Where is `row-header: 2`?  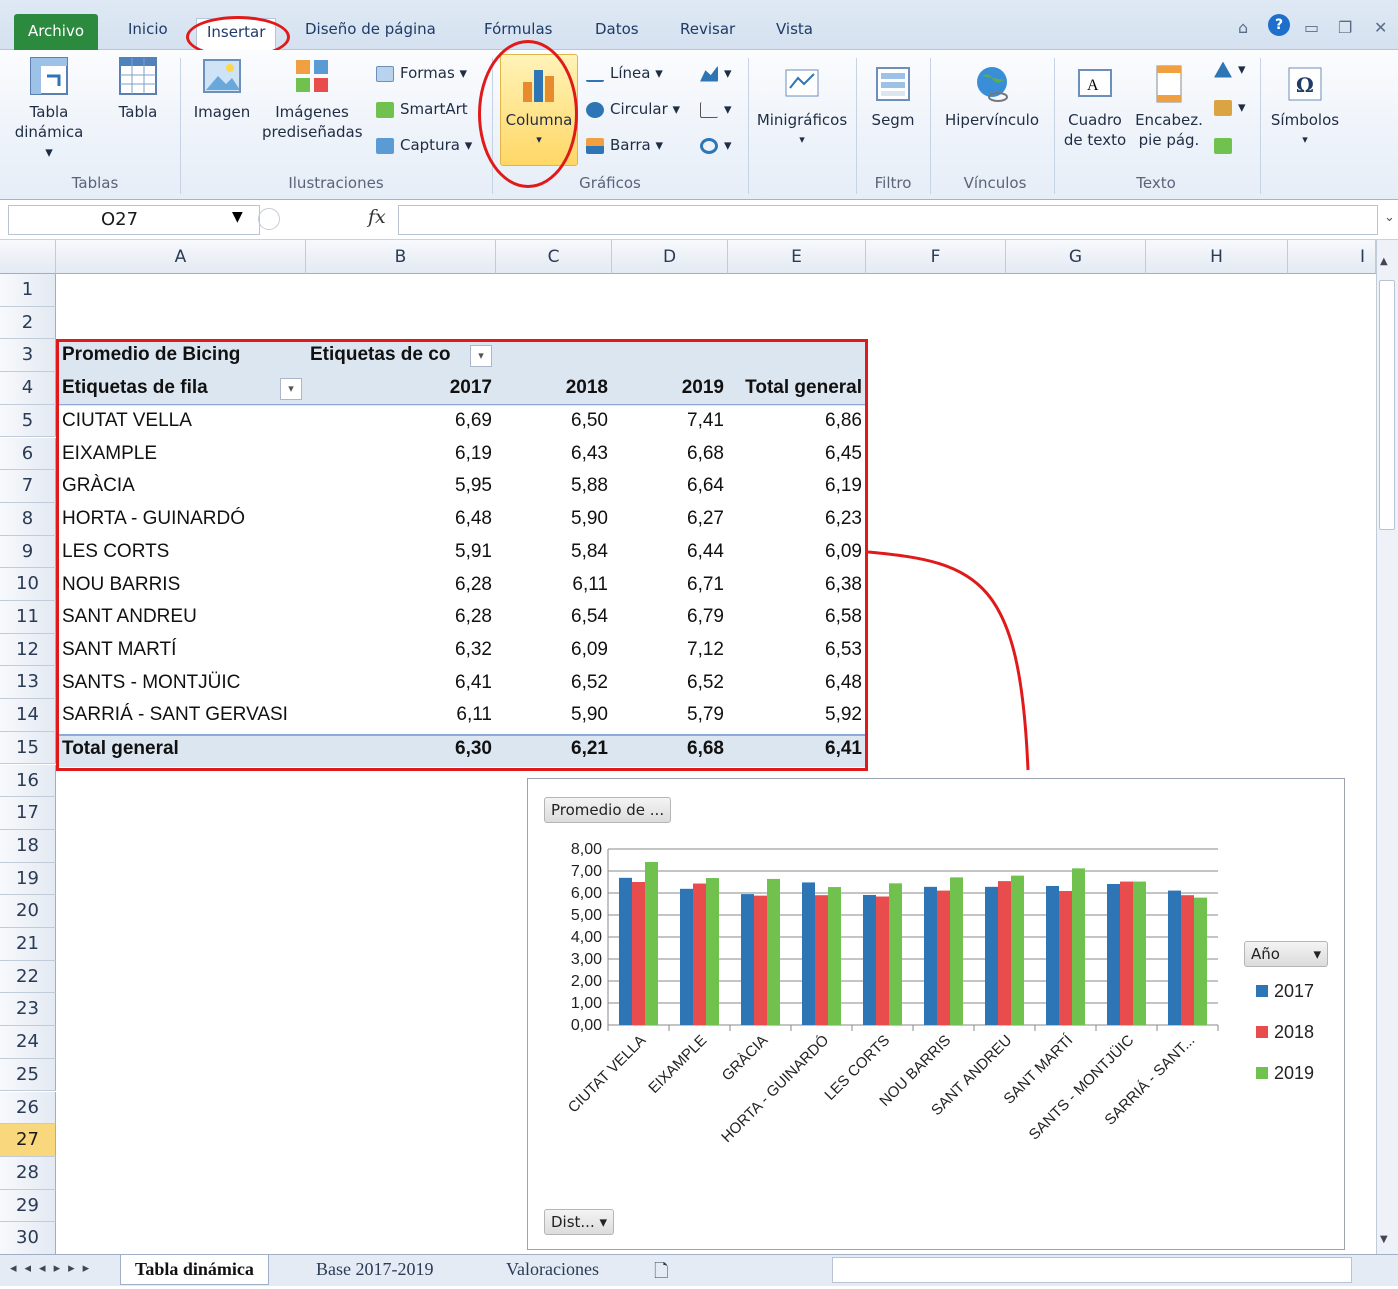 row-header: 2 is located at coordinates (28, 323).